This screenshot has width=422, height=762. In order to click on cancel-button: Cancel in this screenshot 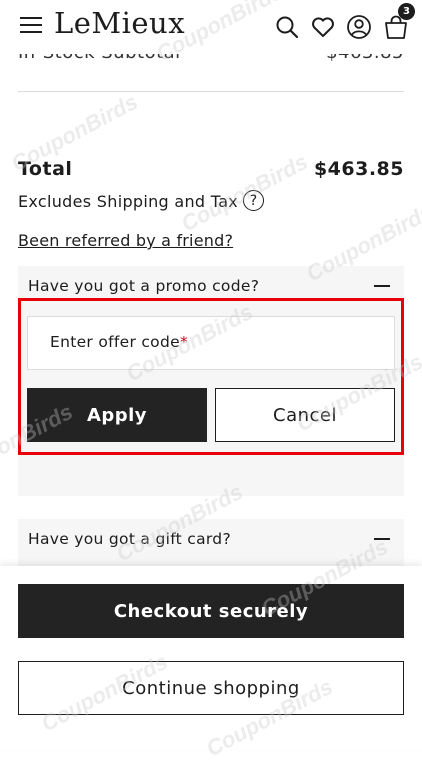, I will do `click(305, 415)`.